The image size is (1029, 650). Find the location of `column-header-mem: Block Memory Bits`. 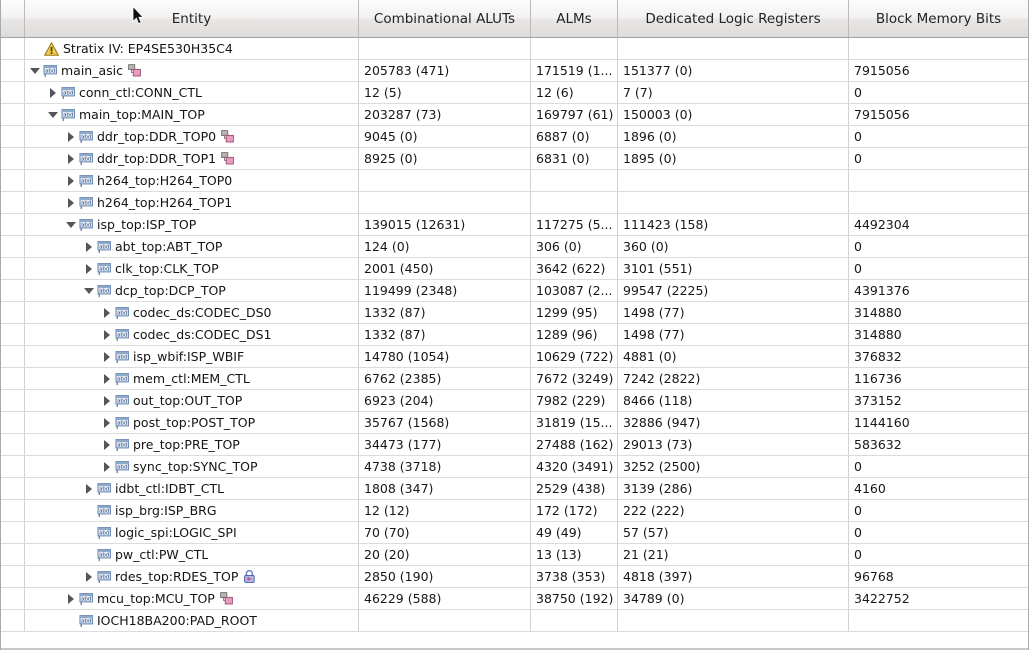

column-header-mem: Block Memory Bits is located at coordinates (938, 18).